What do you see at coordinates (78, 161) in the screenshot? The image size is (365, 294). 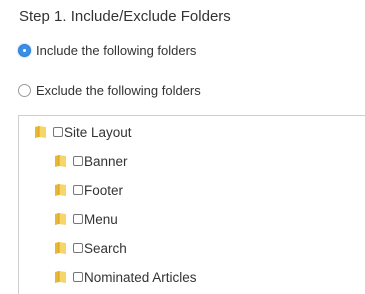 I see `banner-checkbox` at bounding box center [78, 161].